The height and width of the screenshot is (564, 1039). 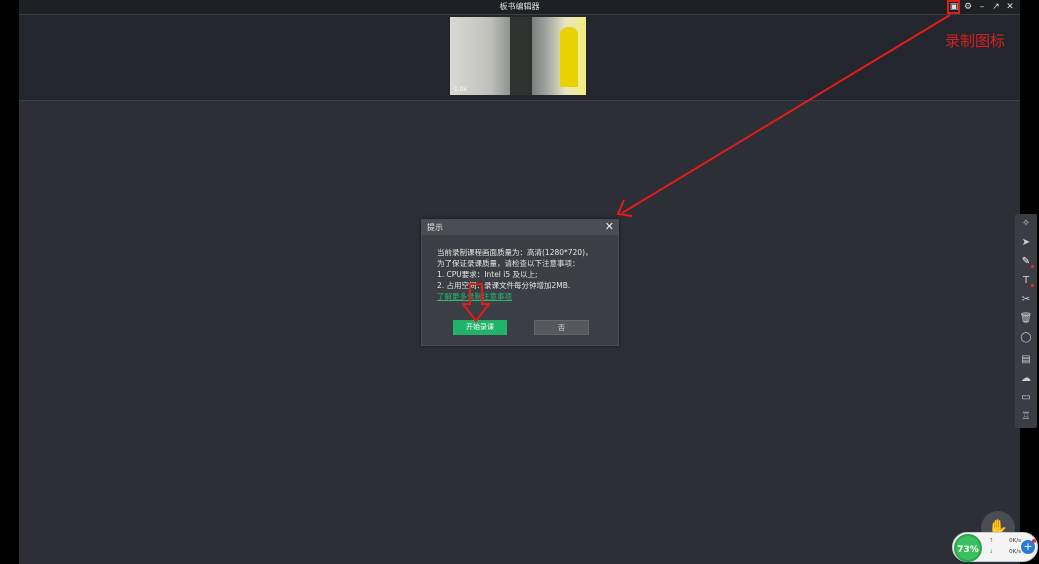 What do you see at coordinates (982, 7) in the screenshot?
I see `minimize-icon: –` at bounding box center [982, 7].